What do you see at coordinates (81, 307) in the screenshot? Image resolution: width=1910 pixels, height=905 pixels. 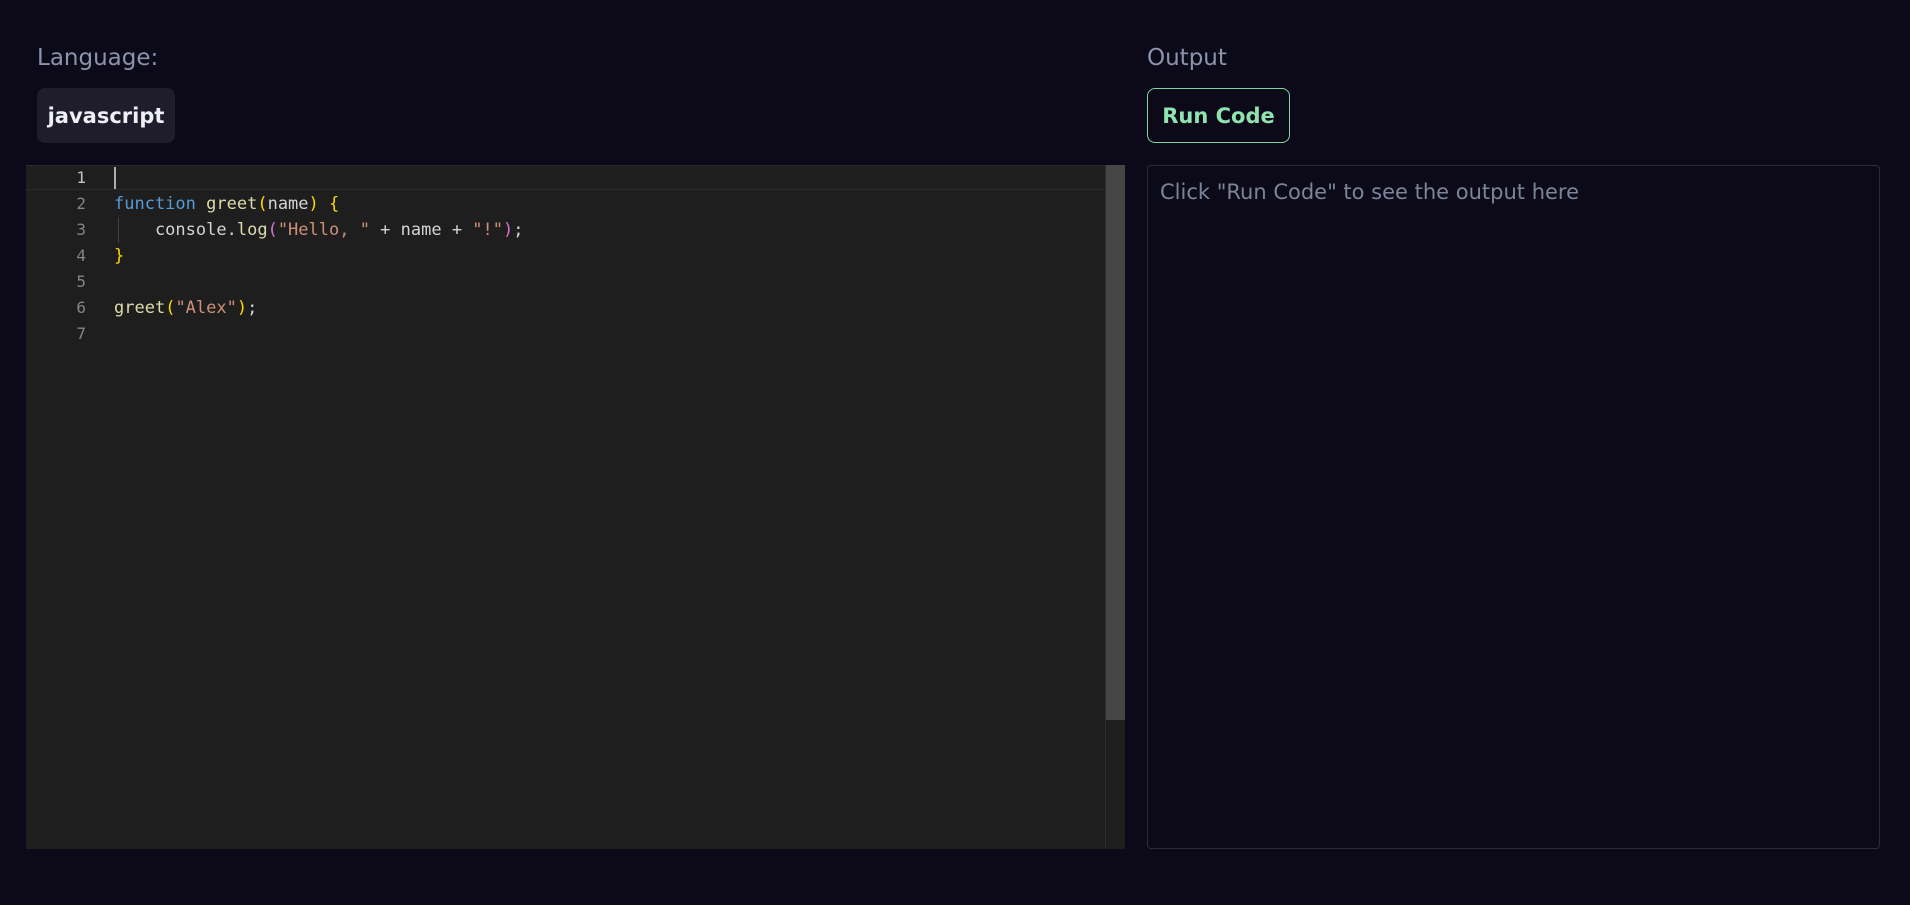 I see `line-number: 6` at bounding box center [81, 307].